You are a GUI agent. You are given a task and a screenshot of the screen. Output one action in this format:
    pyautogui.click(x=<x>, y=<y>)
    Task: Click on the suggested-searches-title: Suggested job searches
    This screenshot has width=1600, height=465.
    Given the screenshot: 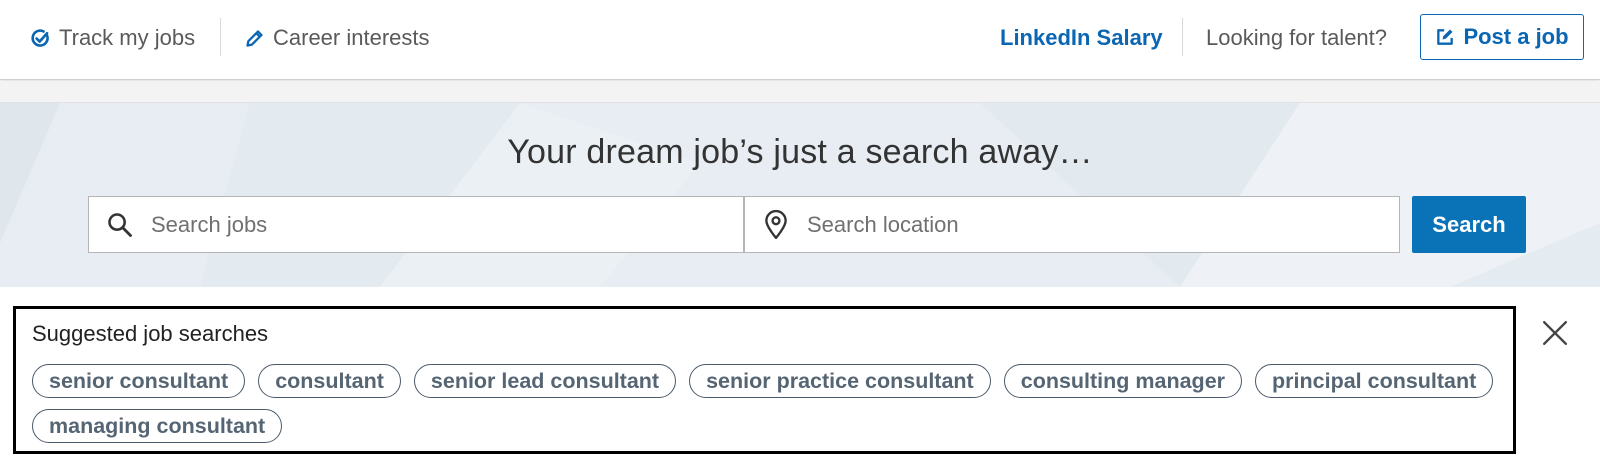 What is the action you would take?
    pyautogui.click(x=150, y=333)
    